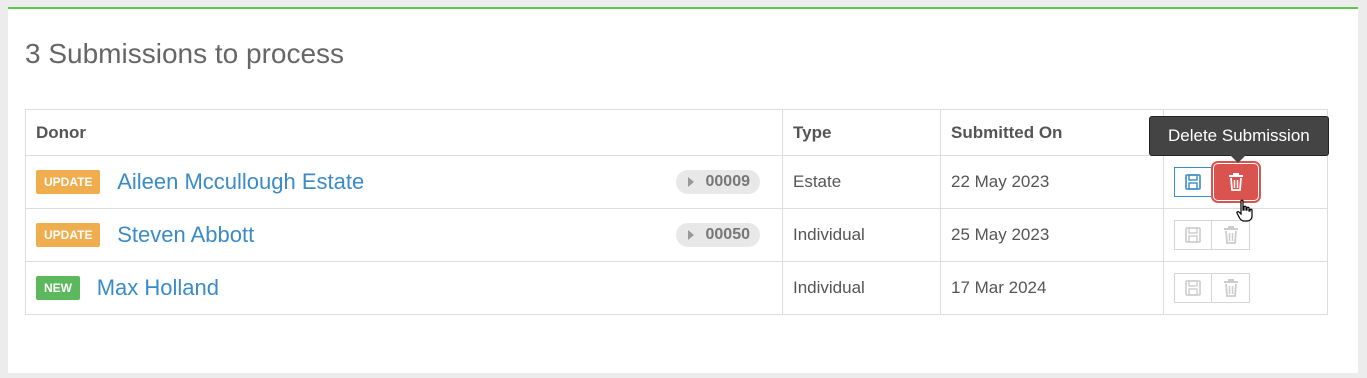 The height and width of the screenshot is (378, 1367). What do you see at coordinates (240, 181) in the screenshot?
I see `donor-link: Aileen Mccullough Estate` at bounding box center [240, 181].